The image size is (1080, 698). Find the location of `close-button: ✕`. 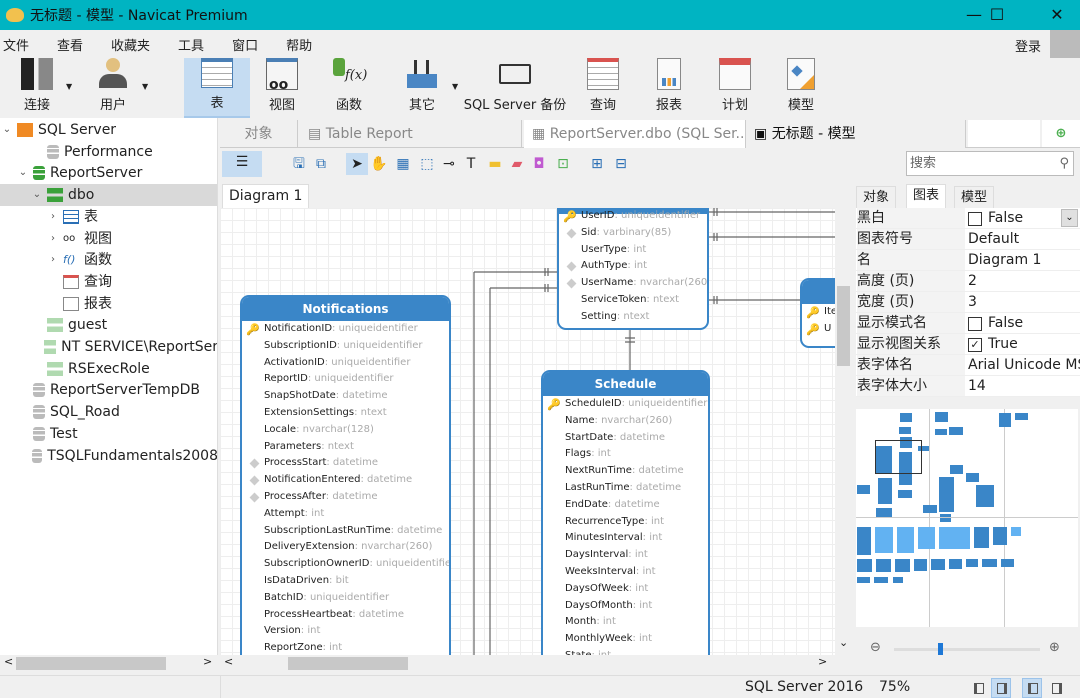

close-button: ✕ is located at coordinates (1057, 15).